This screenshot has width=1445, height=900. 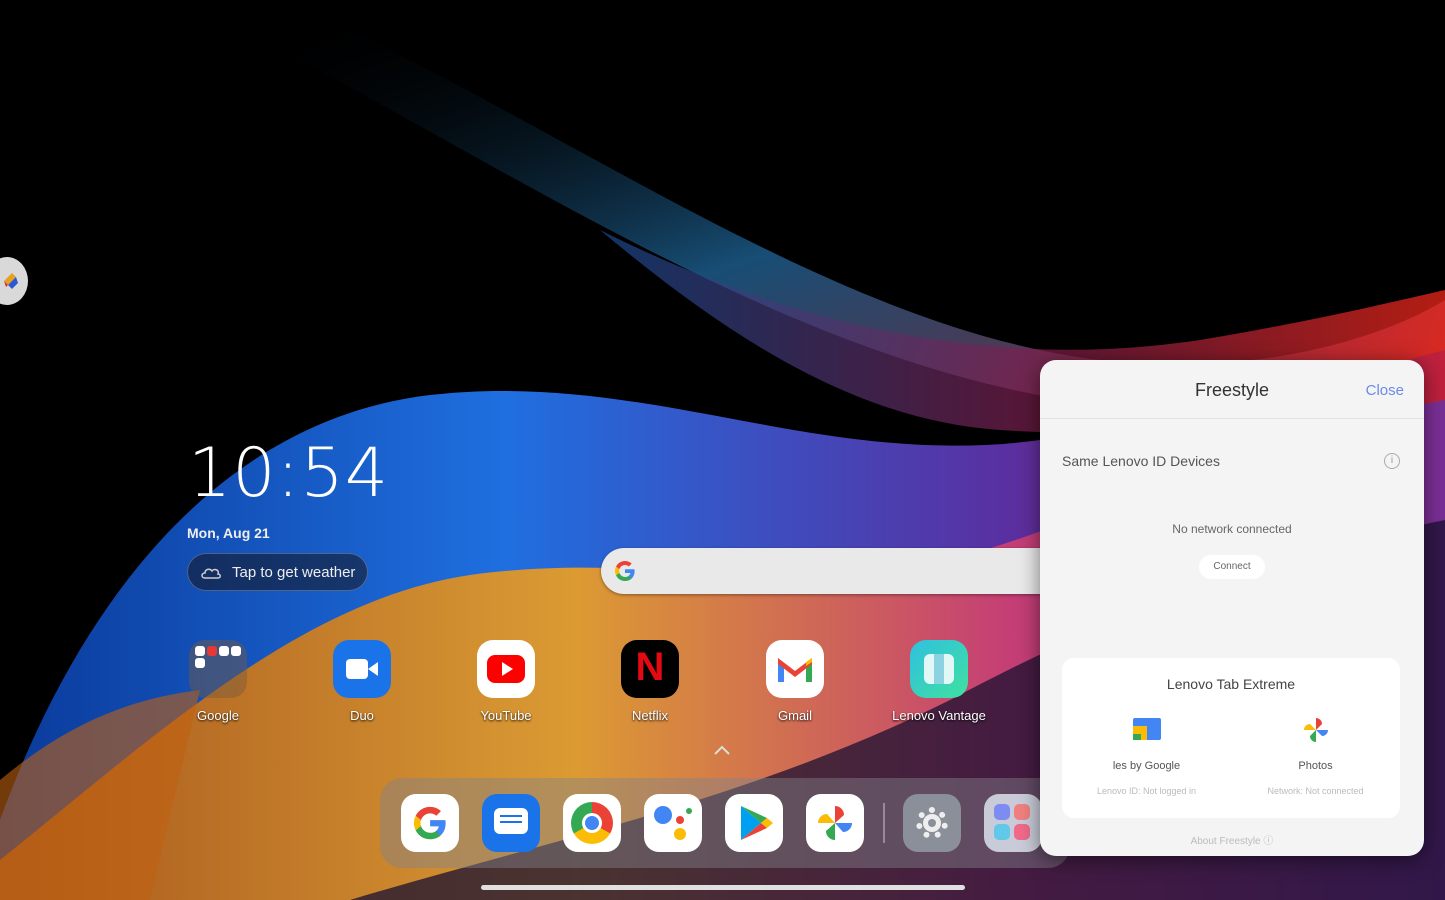 What do you see at coordinates (228, 533) in the screenshot?
I see `clock-date: Mon, Aug 21` at bounding box center [228, 533].